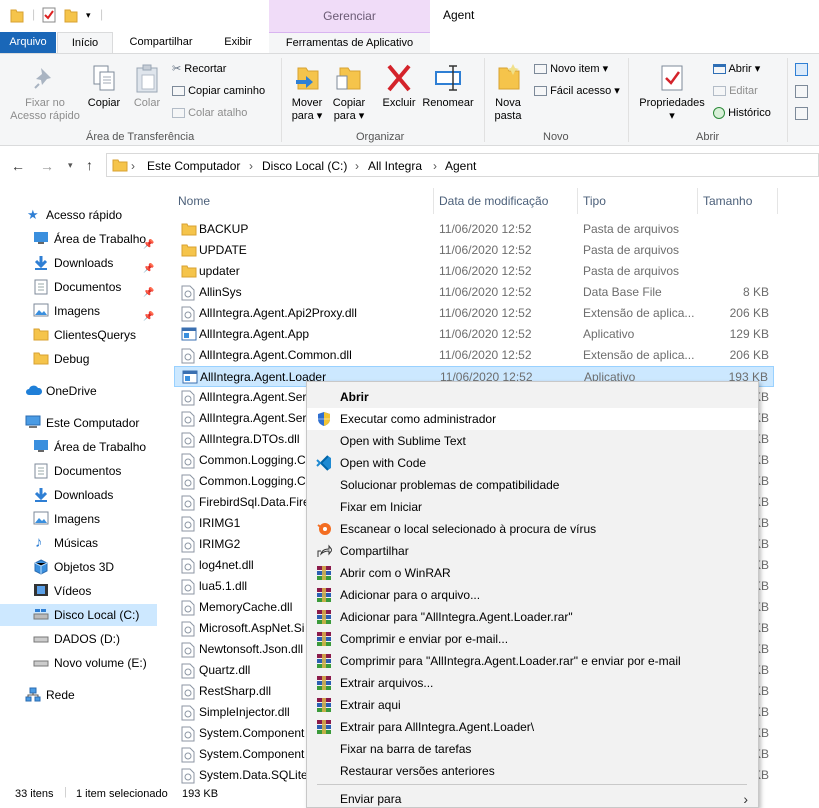 This screenshot has height=808, width=819. Describe the element at coordinates (17, 15) in the screenshot. I see `folder-icon` at that location.